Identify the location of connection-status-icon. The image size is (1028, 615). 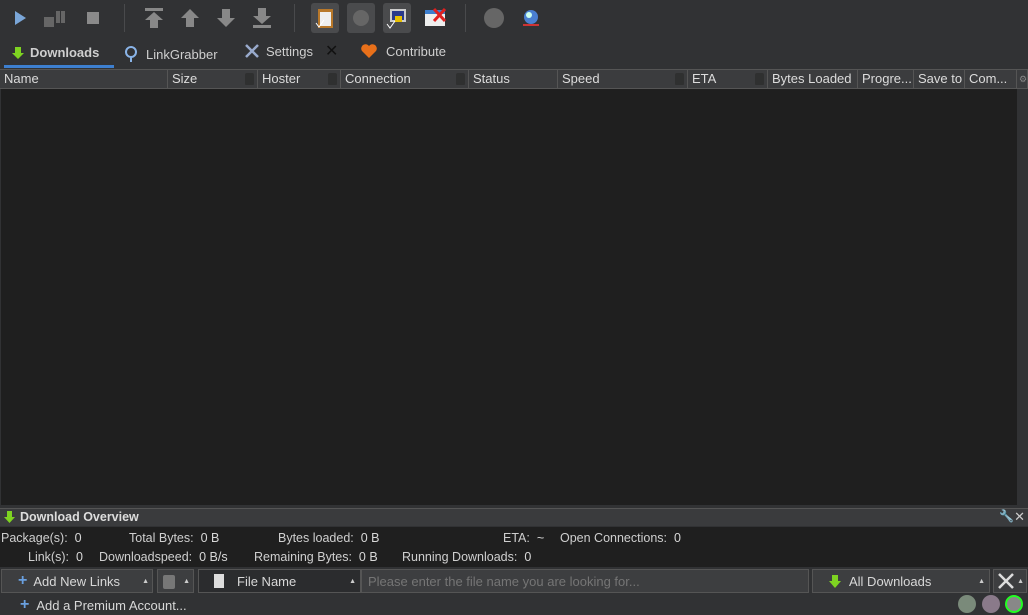
(1014, 604).